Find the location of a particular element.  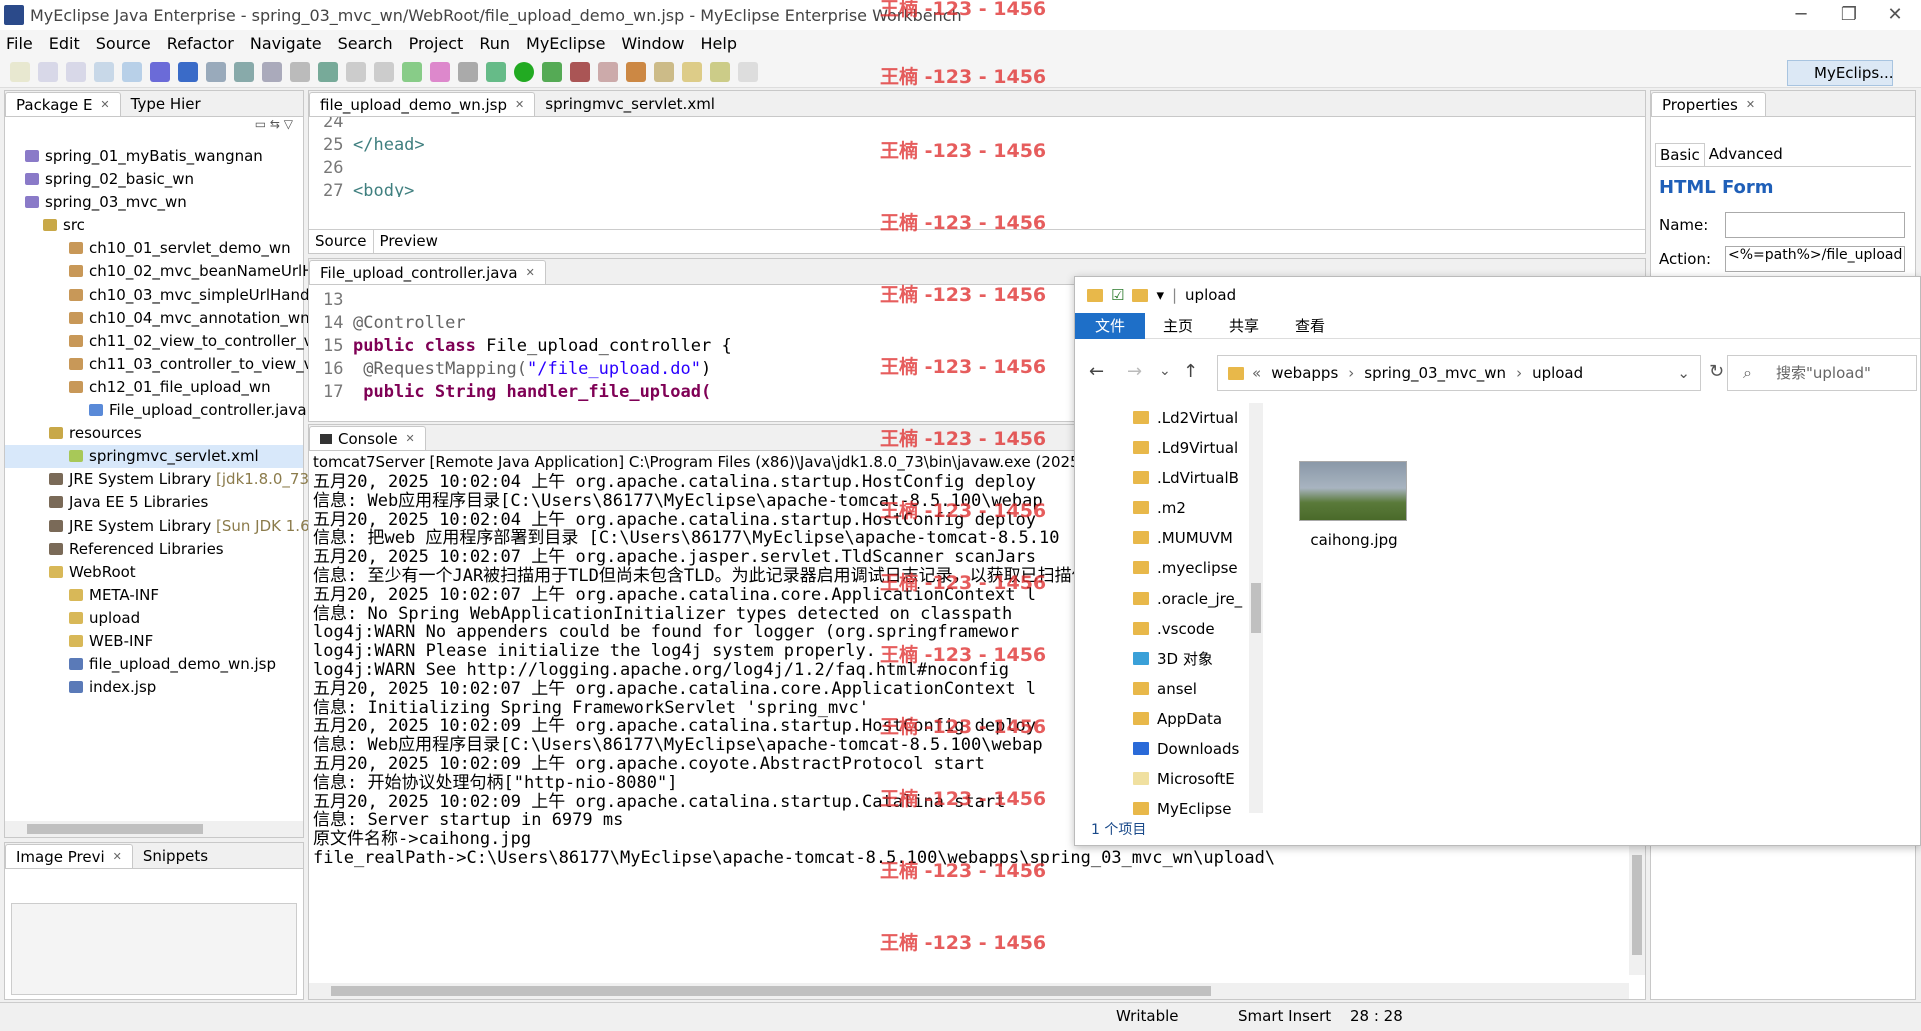

tab-type-hierarchy: Type Hier is located at coordinates (166, 104).